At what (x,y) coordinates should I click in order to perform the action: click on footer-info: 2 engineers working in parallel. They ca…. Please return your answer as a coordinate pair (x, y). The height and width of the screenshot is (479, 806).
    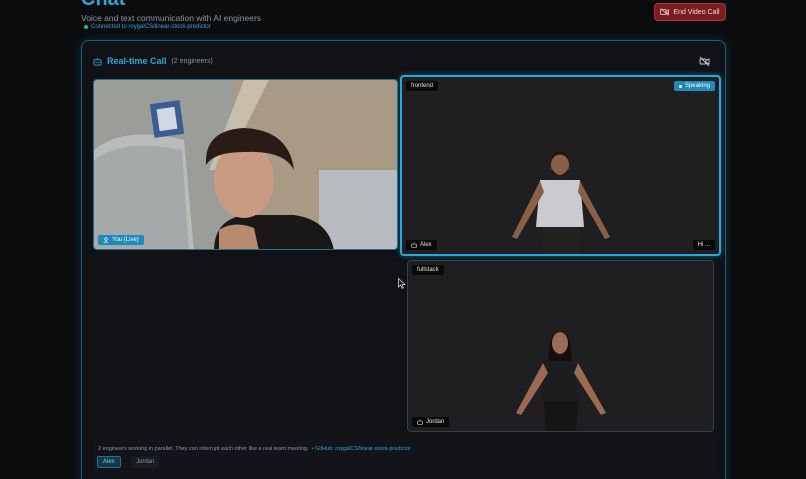
    Looking at the image, I should click on (254, 449).